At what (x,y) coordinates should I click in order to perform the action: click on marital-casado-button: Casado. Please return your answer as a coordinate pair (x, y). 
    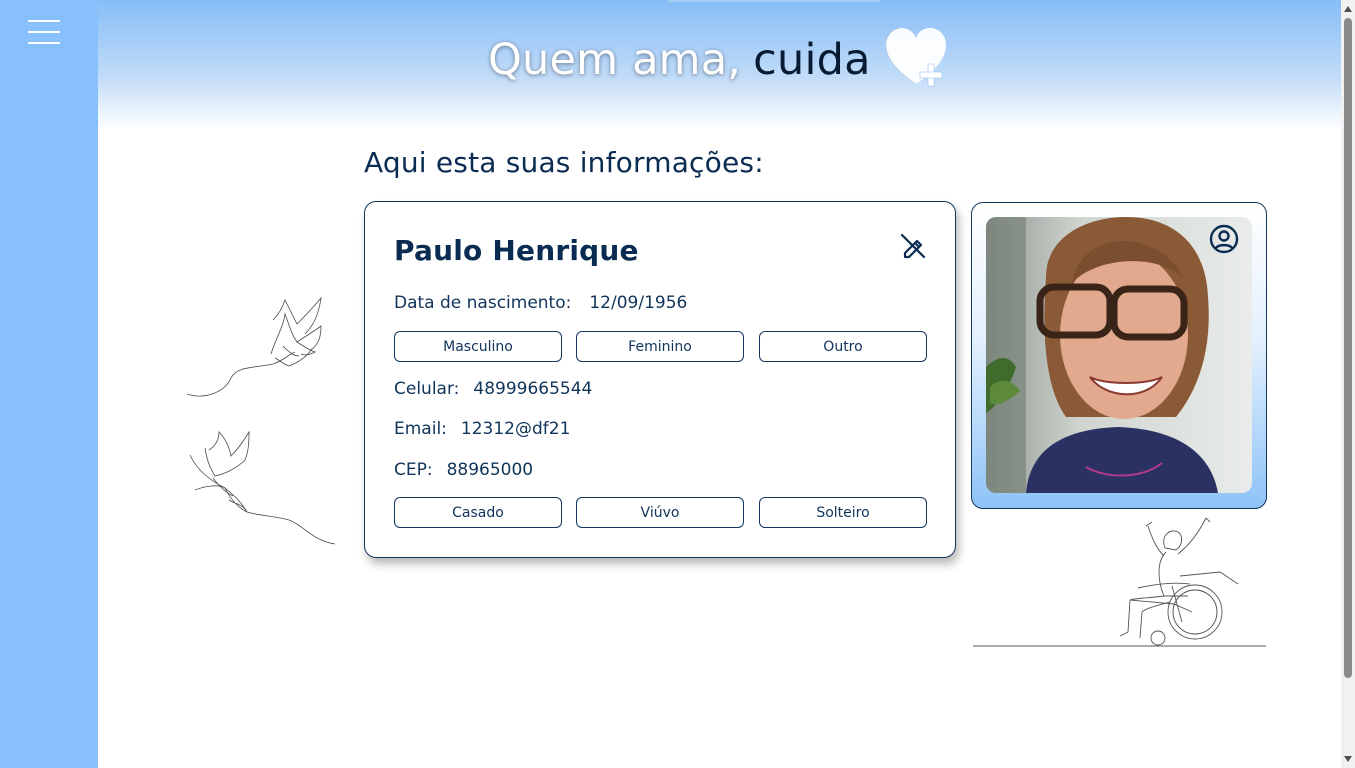
    Looking at the image, I should click on (478, 512).